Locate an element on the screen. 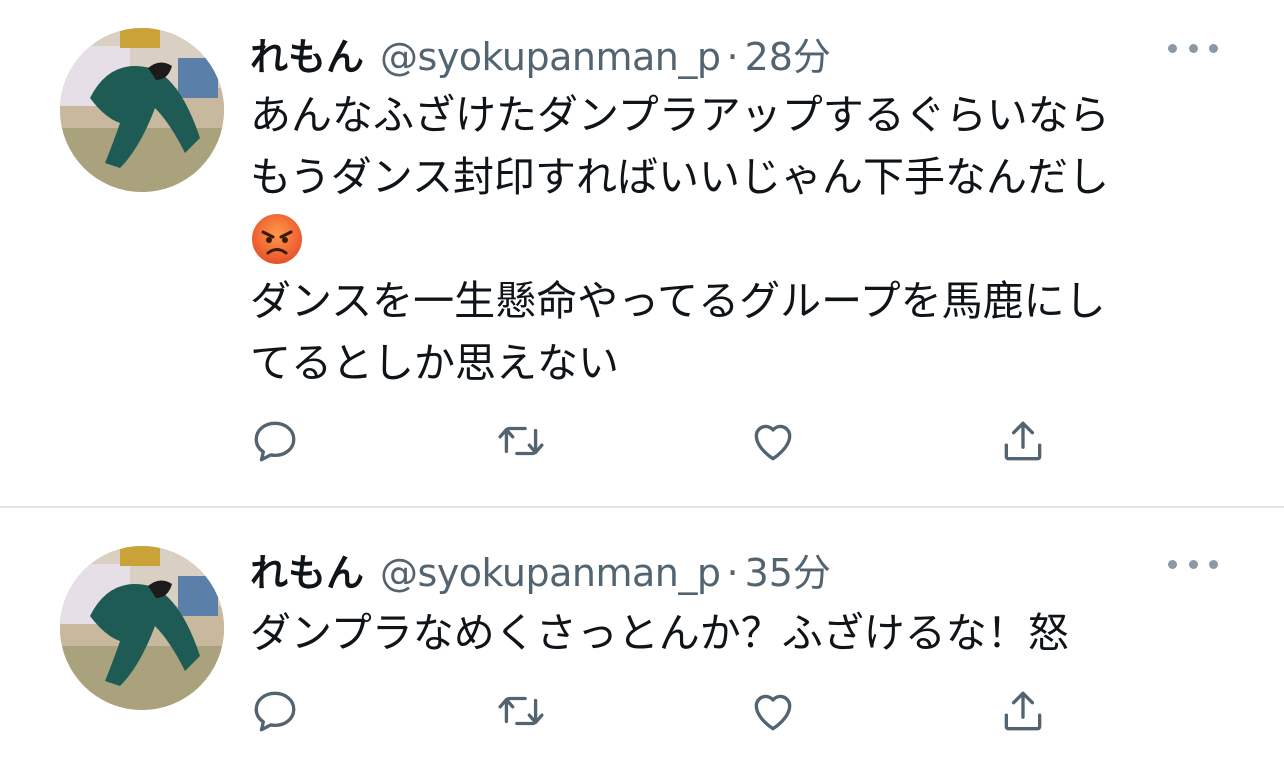 The width and height of the screenshot is (1284, 770). angry-face-icon is located at coordinates (277, 239).